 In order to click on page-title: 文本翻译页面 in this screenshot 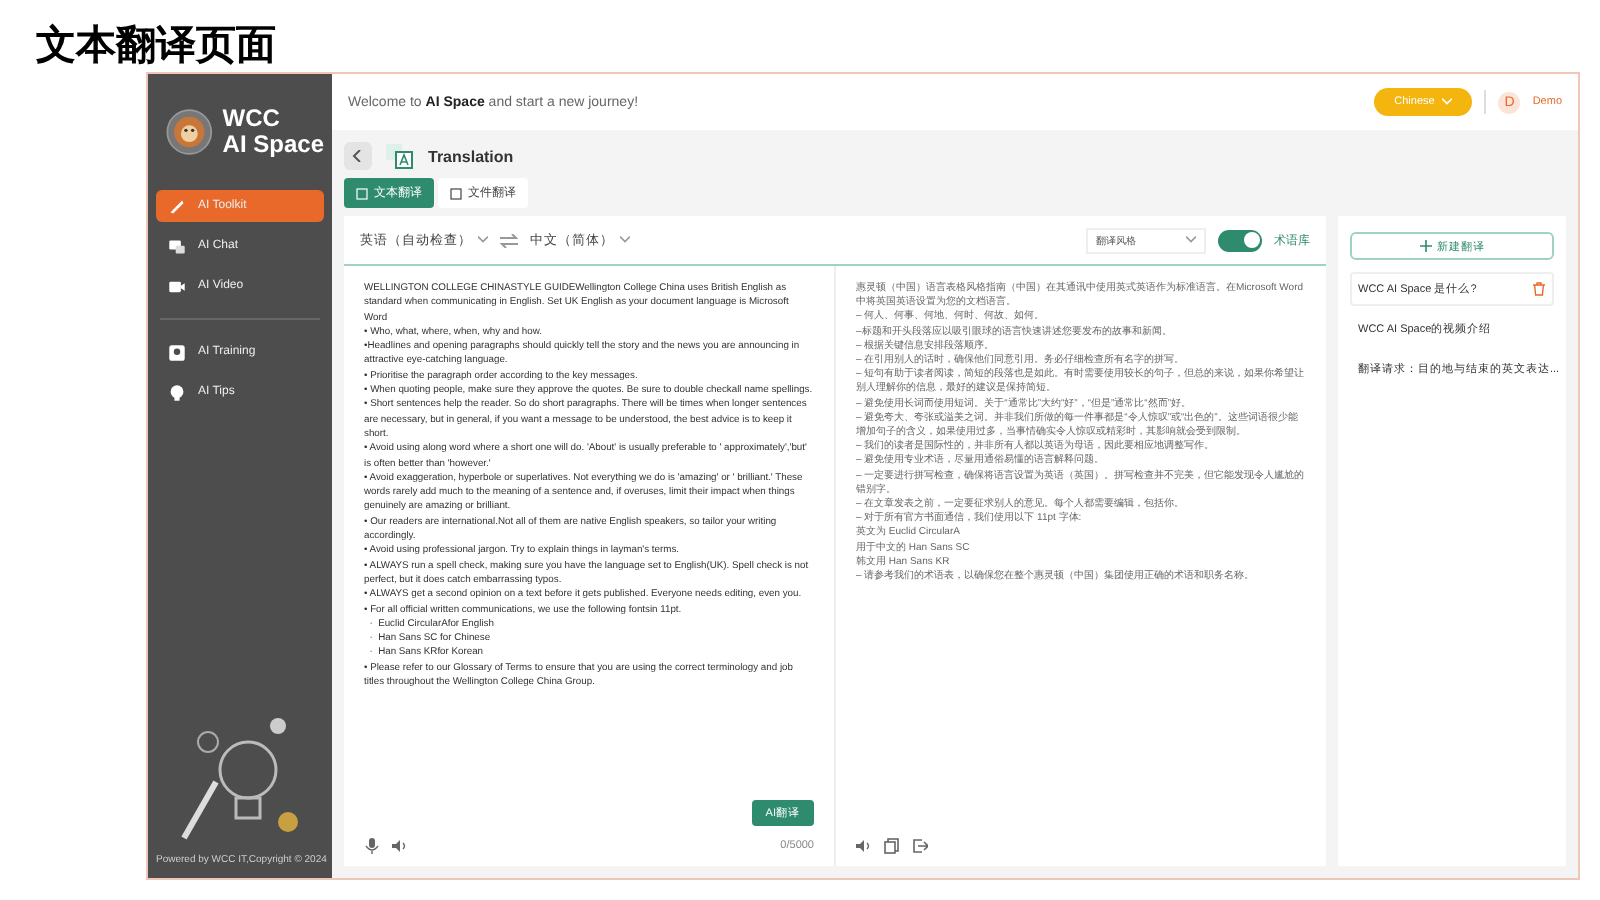, I will do `click(156, 42)`.